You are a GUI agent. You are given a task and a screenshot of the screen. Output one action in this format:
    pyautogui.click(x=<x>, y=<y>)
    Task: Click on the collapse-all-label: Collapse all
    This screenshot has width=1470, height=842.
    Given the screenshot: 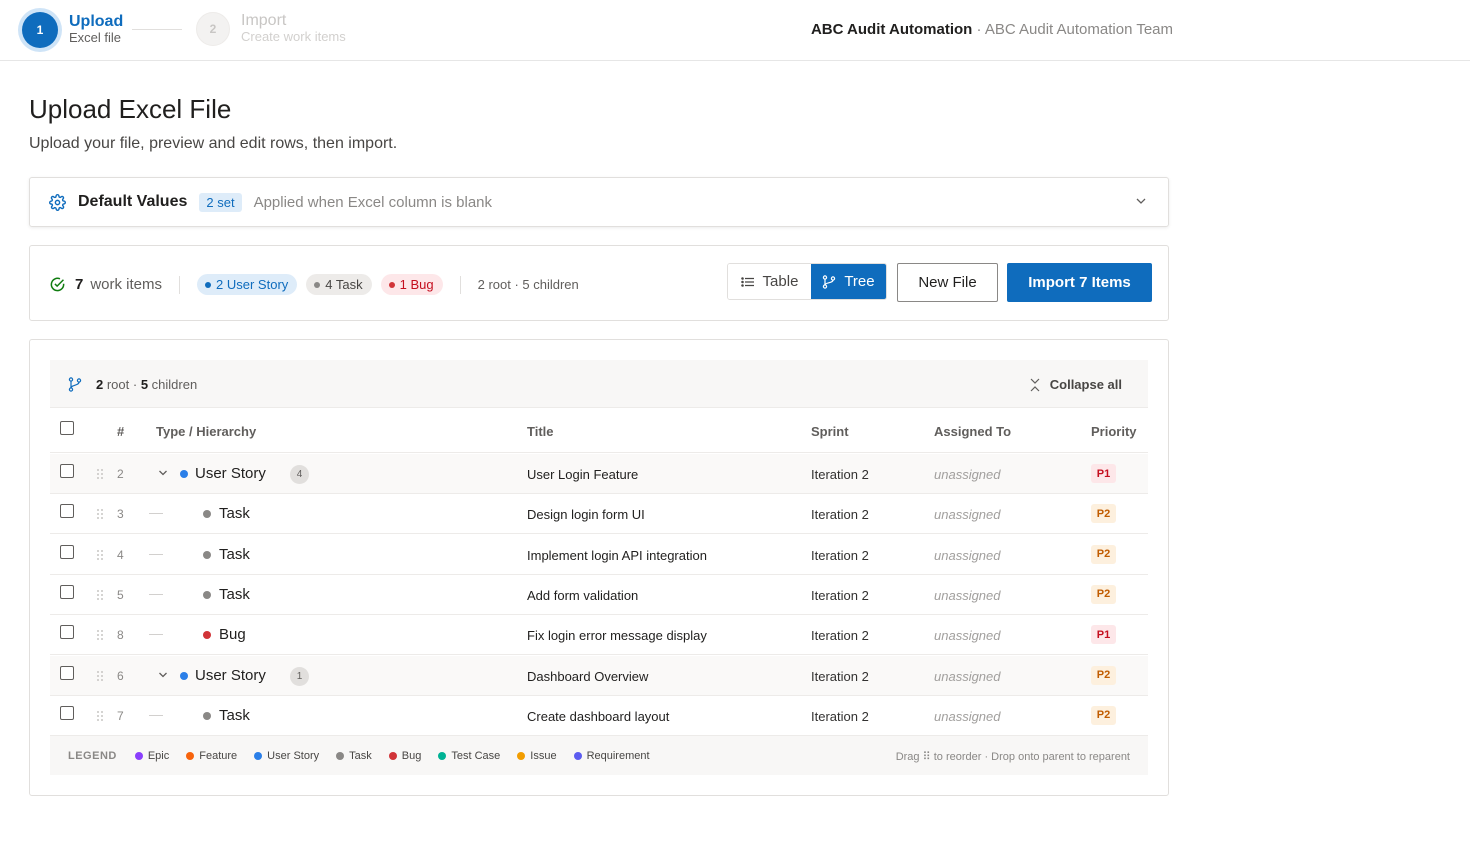 What is the action you would take?
    pyautogui.click(x=1085, y=384)
    